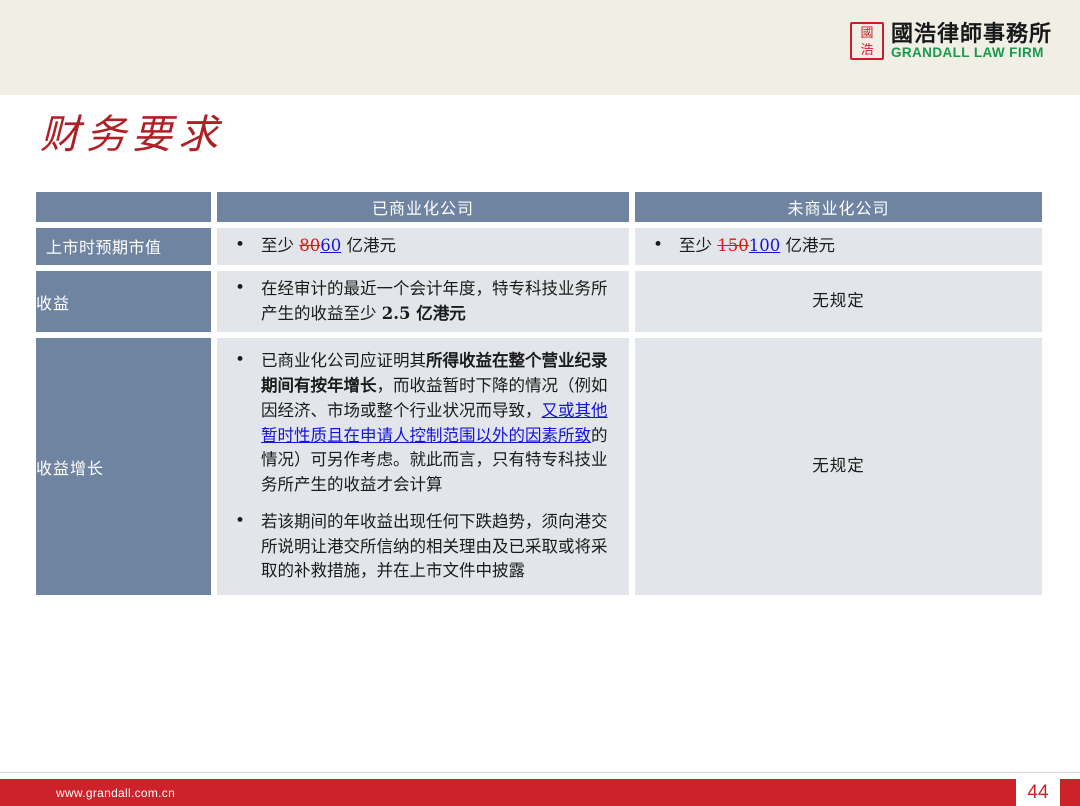 This screenshot has height=806, width=1080. I want to click on cell-commercial-1: 在经审计的最近一个会计年度，特专科技业务所产生的收益至少 2.5 亿港元, so click(423, 301).